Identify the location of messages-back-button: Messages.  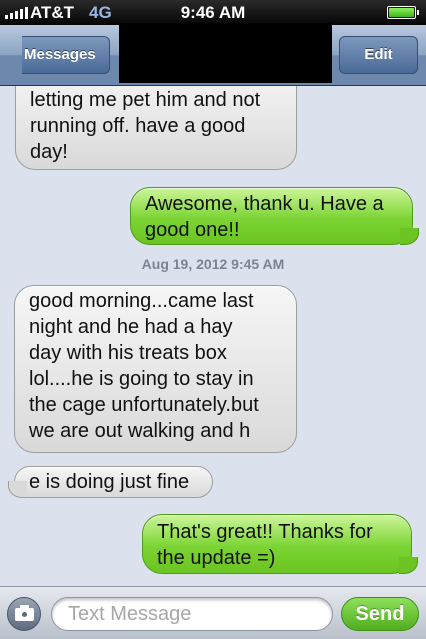
(66, 55).